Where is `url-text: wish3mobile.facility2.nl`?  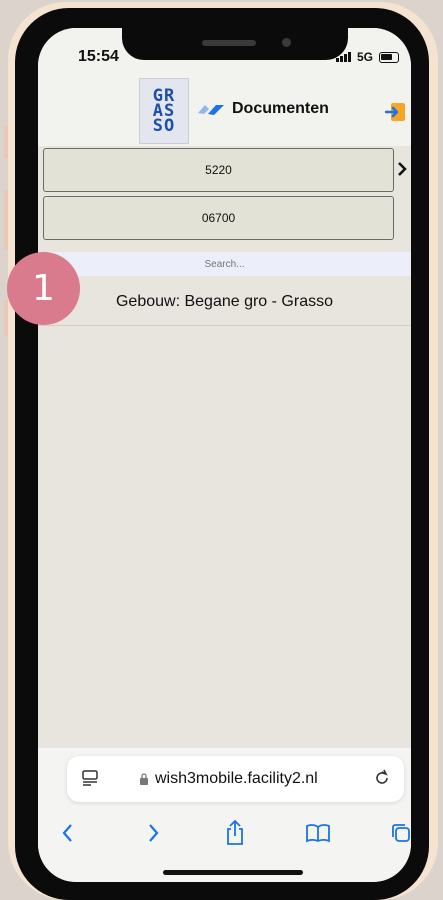
url-text: wish3mobile.facility2.nl is located at coordinates (236, 778).